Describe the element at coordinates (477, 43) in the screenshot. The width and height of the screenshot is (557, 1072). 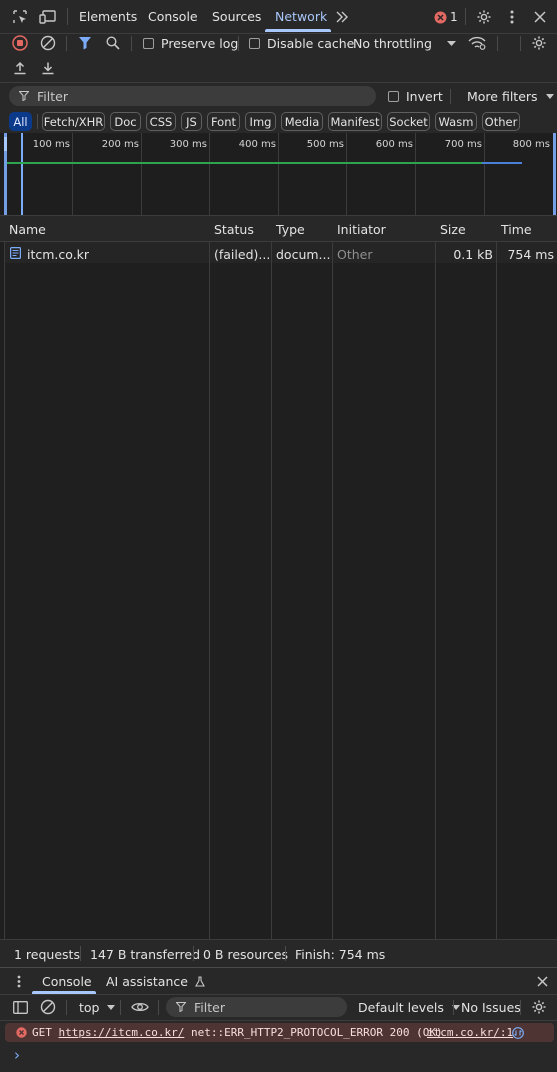
I see `network-conditions-wifi-icon` at that location.